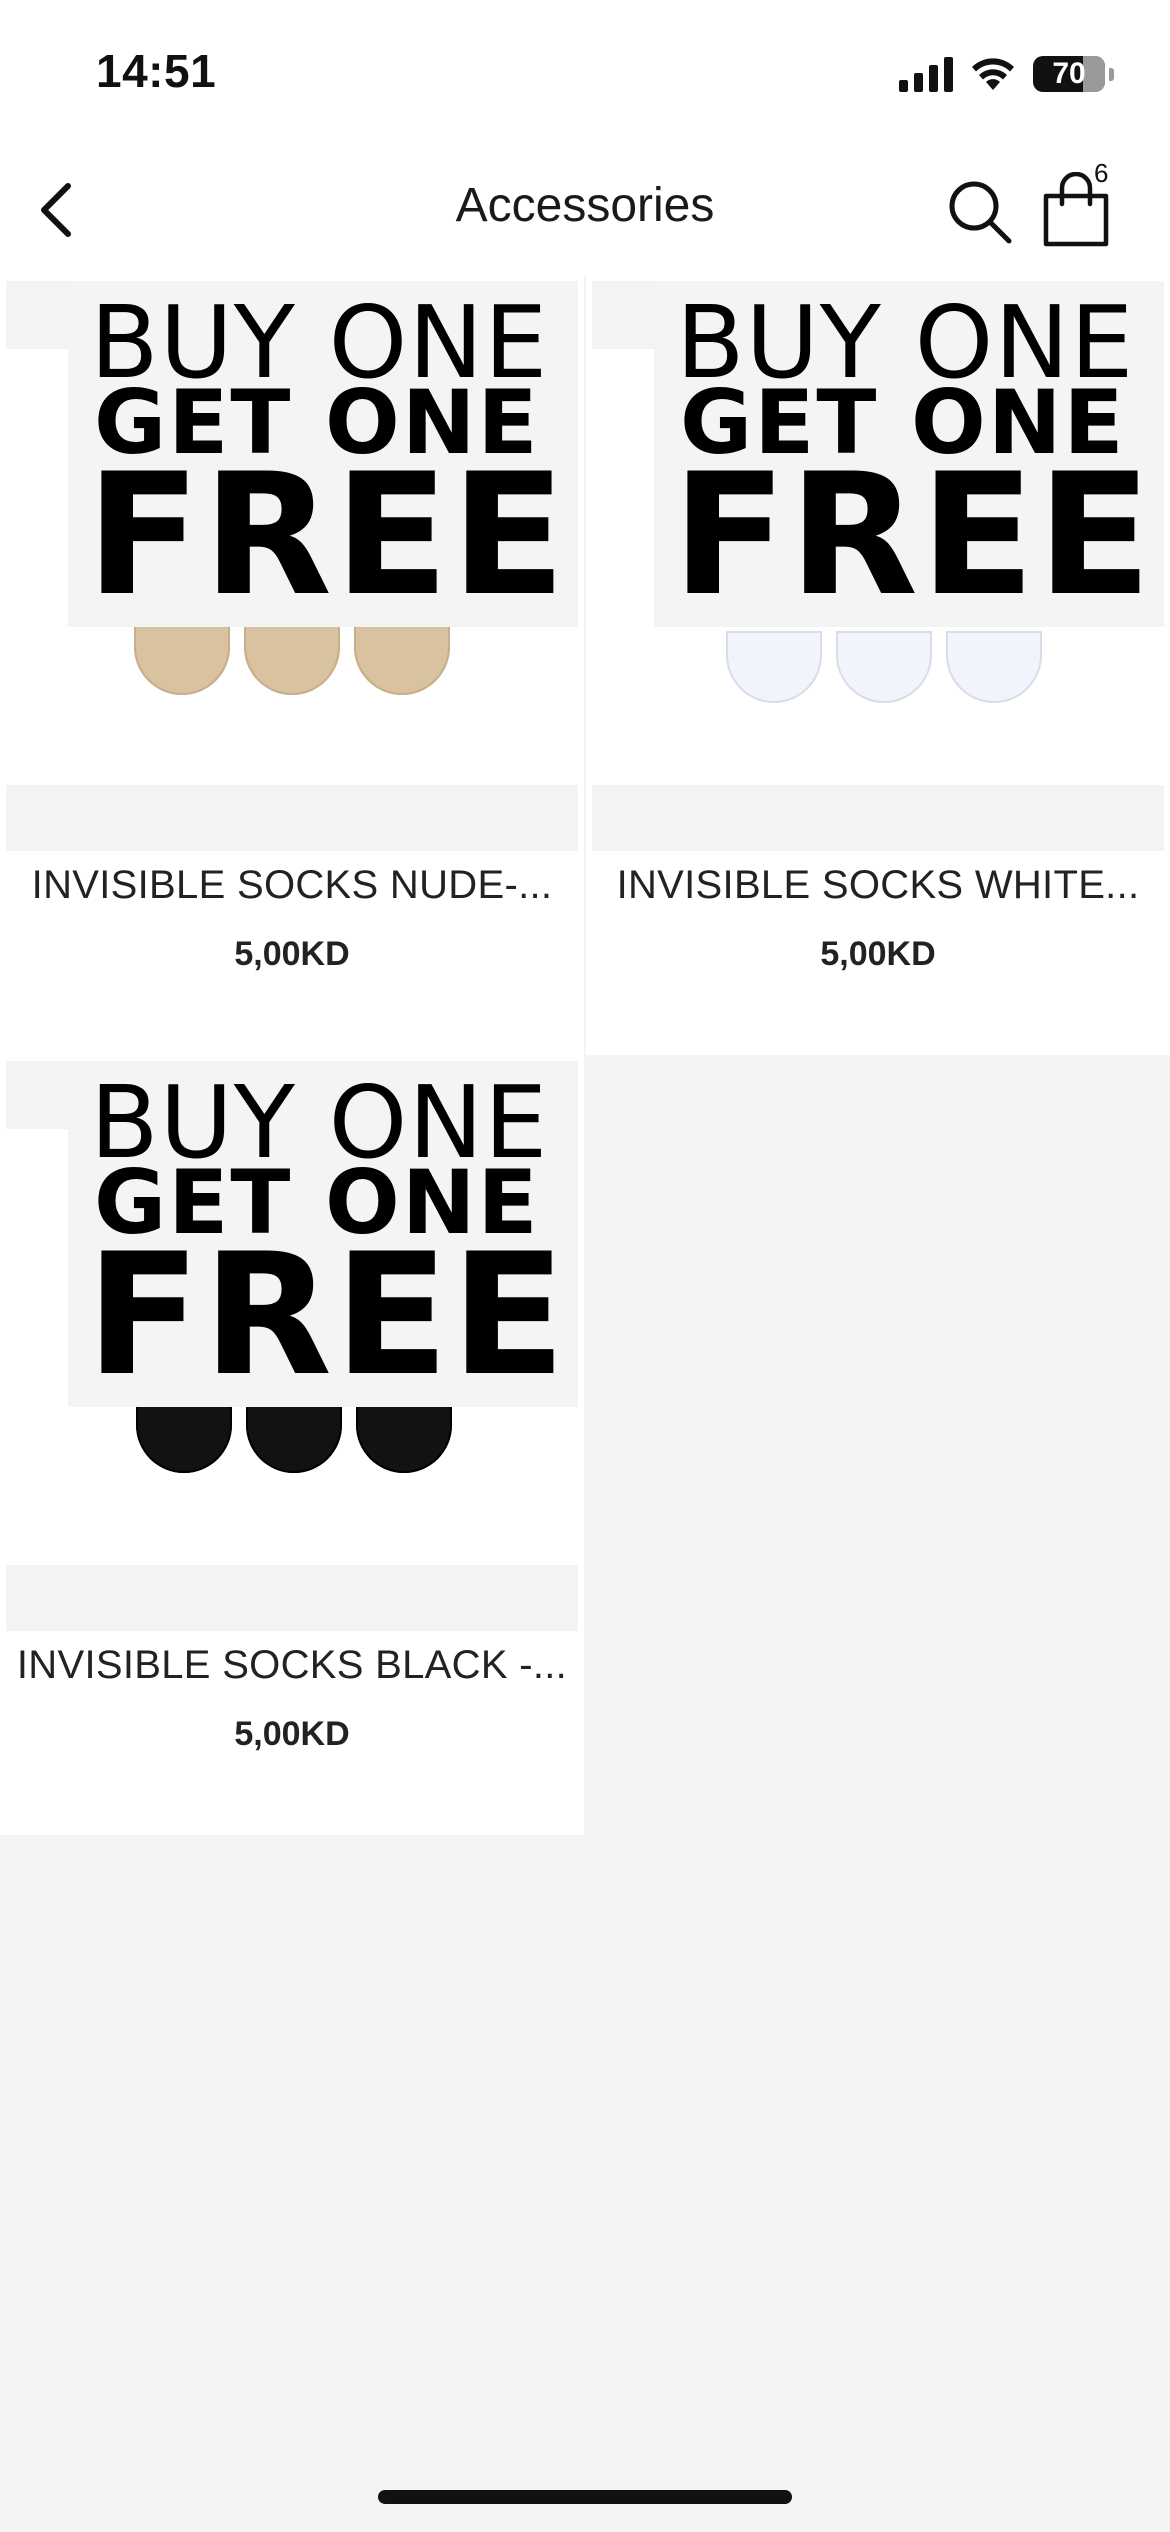 The height and width of the screenshot is (2532, 1170). What do you see at coordinates (585, 2497) in the screenshot?
I see `home-indicator` at bounding box center [585, 2497].